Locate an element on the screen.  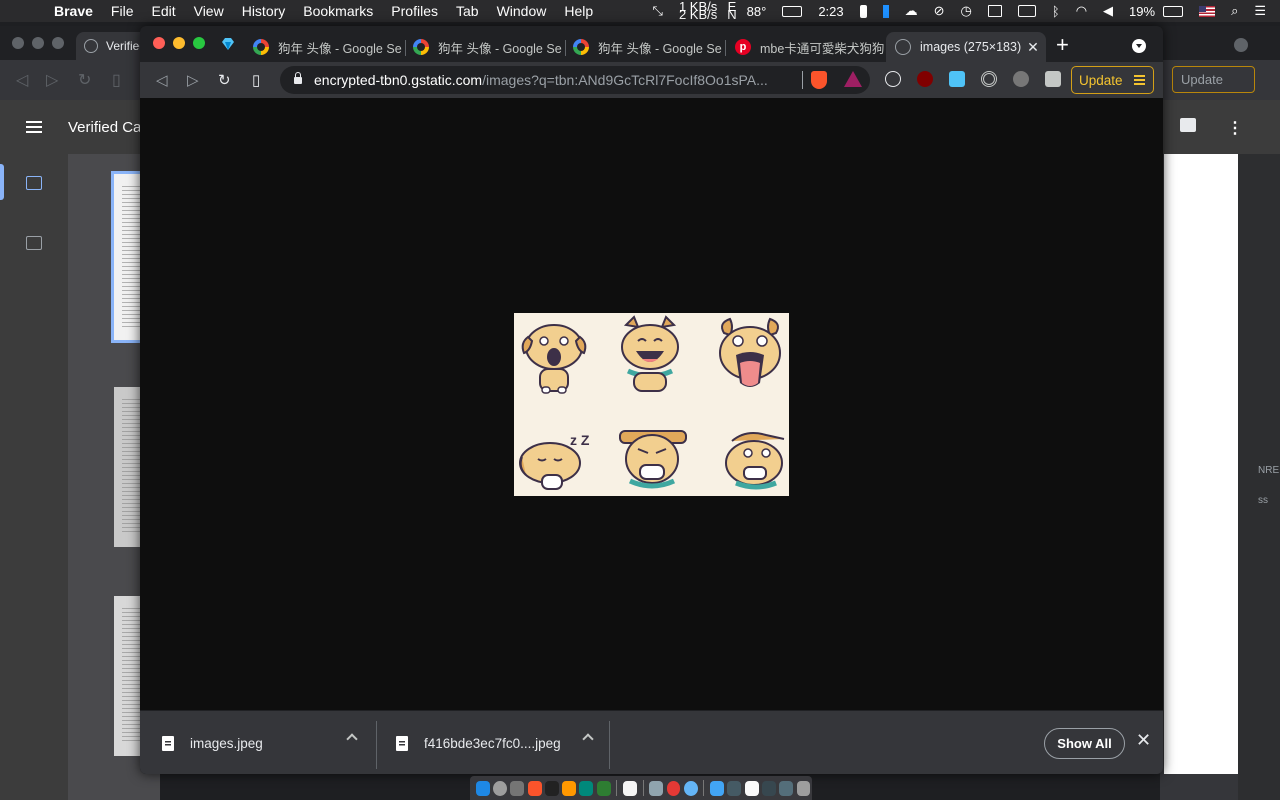
keyboard-icon is located at coordinates (1026, 11).